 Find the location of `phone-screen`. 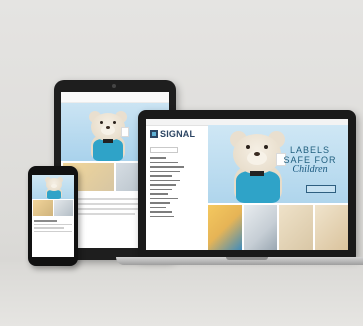

phone-screen is located at coordinates (53, 216).